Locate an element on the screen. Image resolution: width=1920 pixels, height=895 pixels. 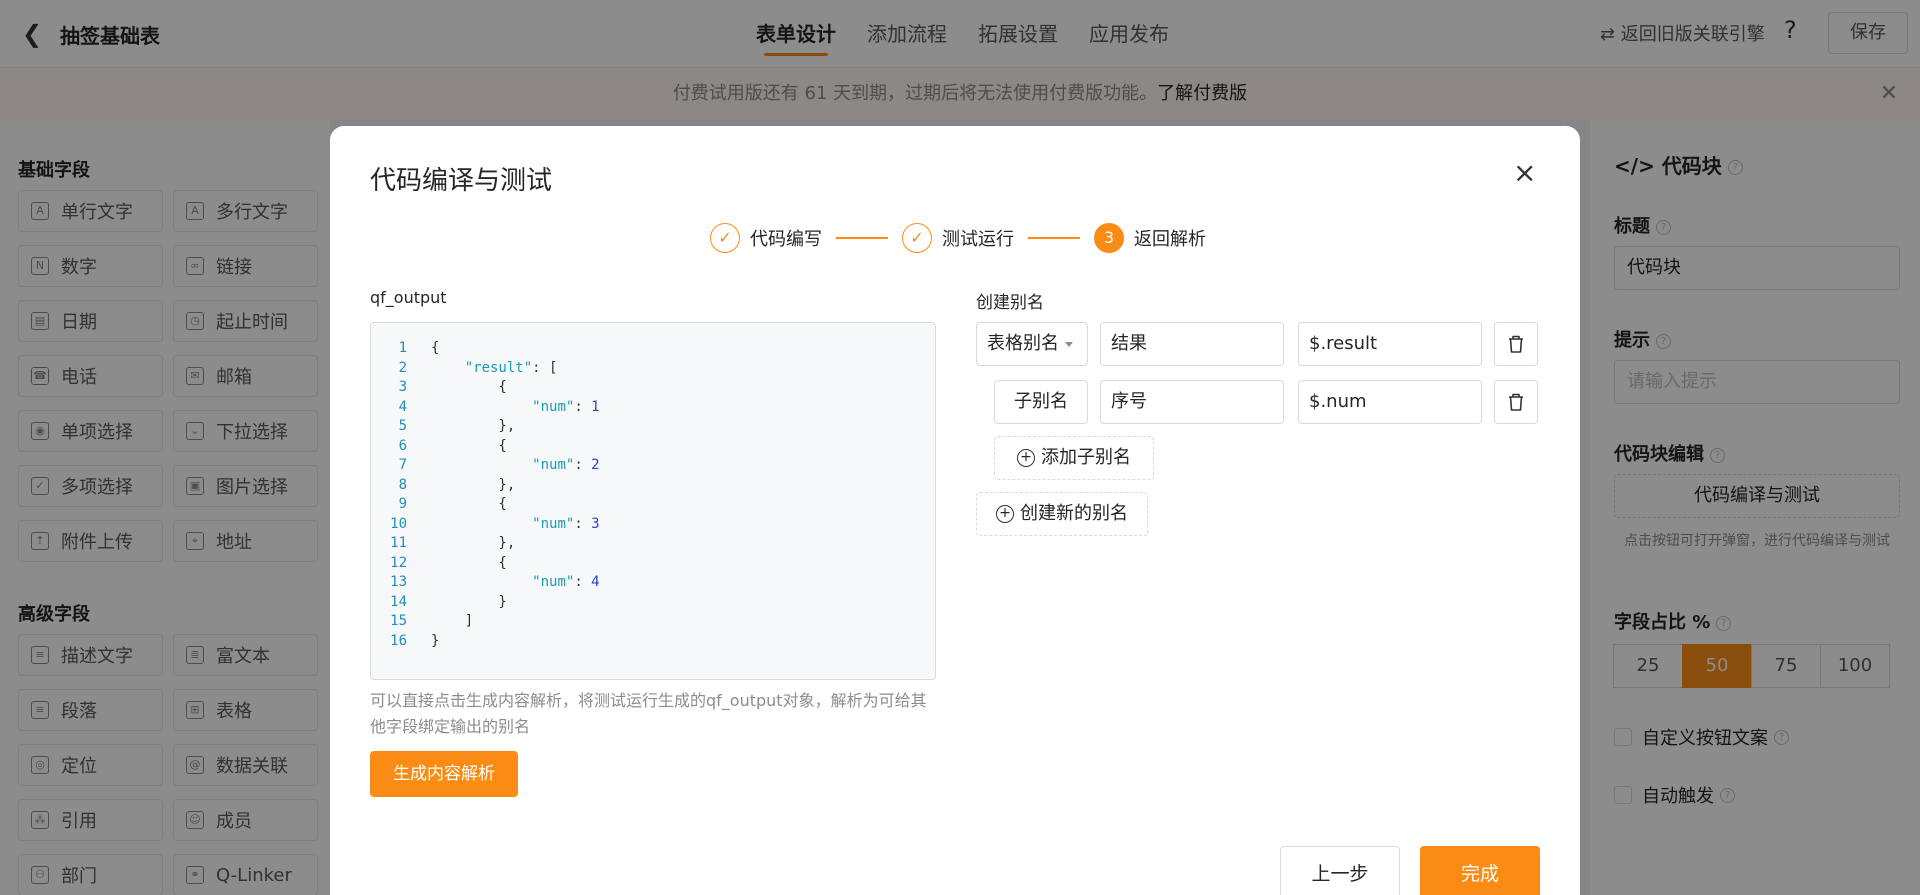
add-sub-alias-button: + 添加子别名 is located at coordinates (1074, 458).